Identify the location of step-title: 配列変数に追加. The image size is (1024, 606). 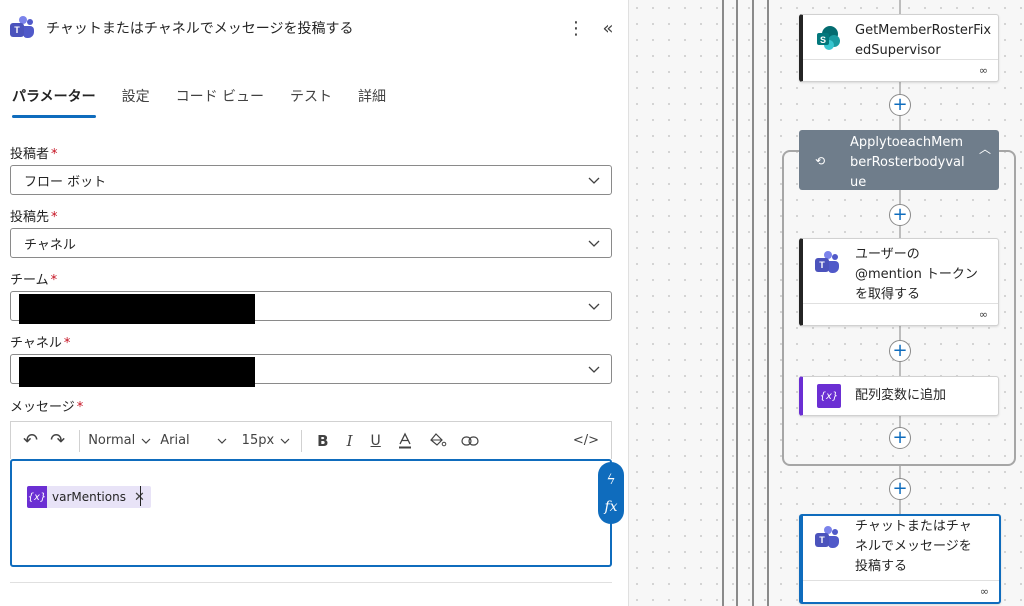
(901, 395).